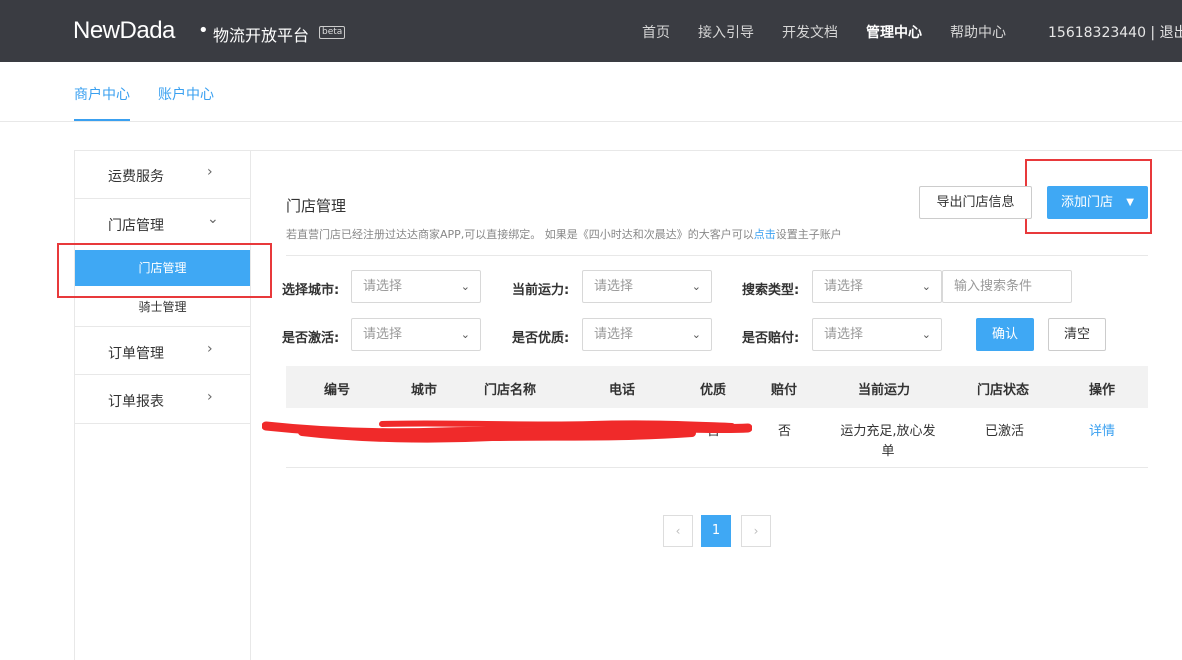  What do you see at coordinates (311, 338) in the screenshot?
I see `activated-filter-label: 是否激活:` at bounding box center [311, 338].